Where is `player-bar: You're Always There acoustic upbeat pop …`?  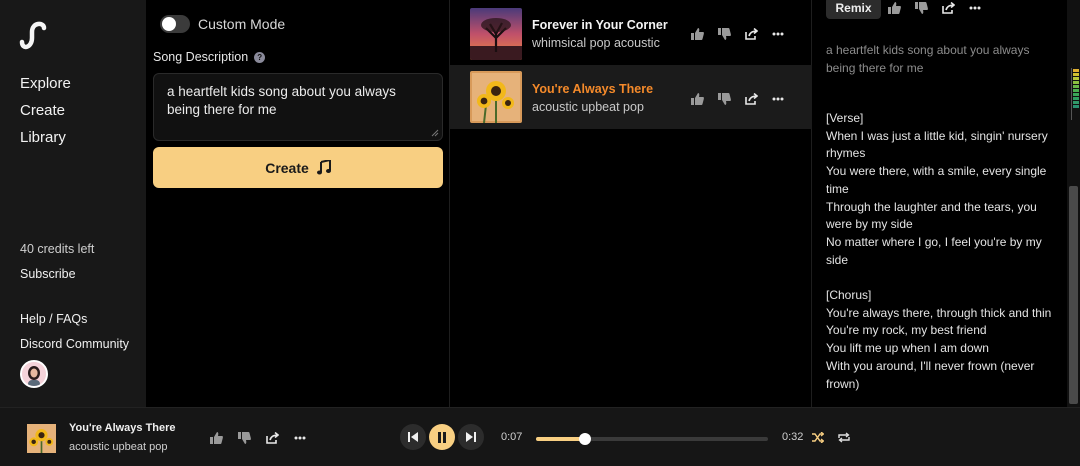 player-bar: You're Always There acoustic upbeat pop … is located at coordinates (540, 436).